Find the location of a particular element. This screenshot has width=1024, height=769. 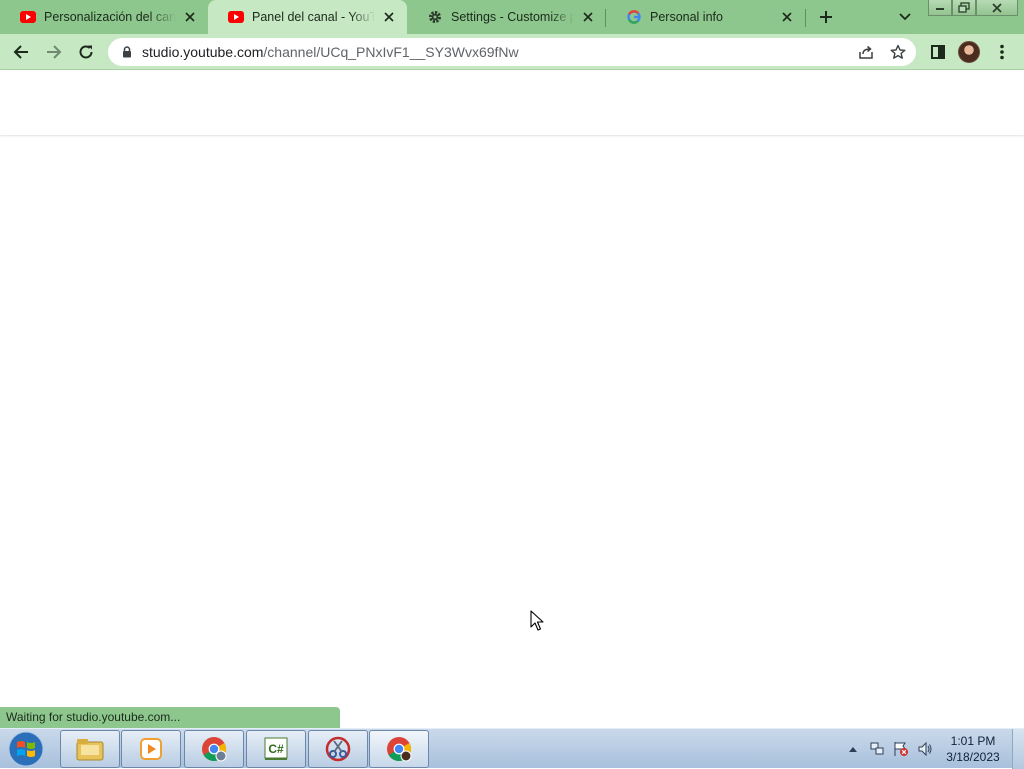

close-icon is located at coordinates (997, 7).